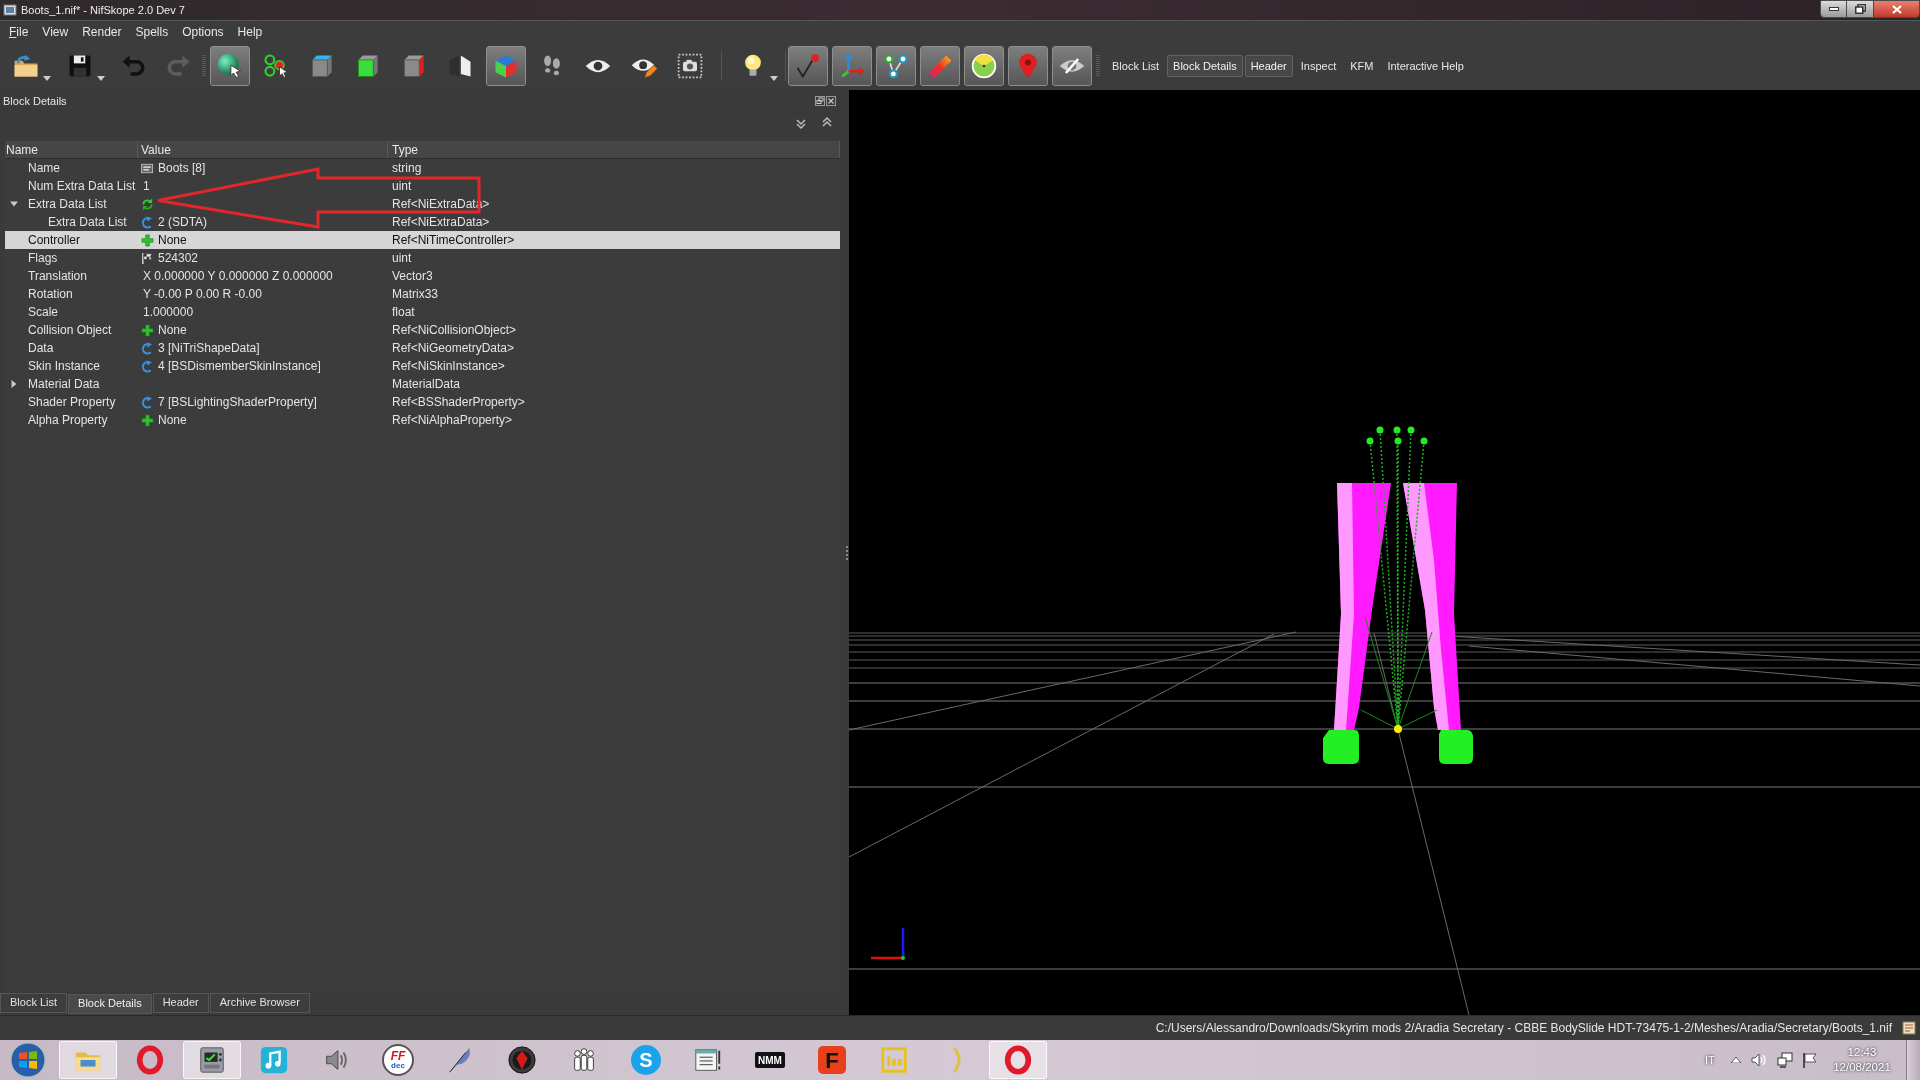 Image resolution: width=1920 pixels, height=1080 pixels. What do you see at coordinates (178, 258) in the screenshot?
I see `table-cell-text: 524302` at bounding box center [178, 258].